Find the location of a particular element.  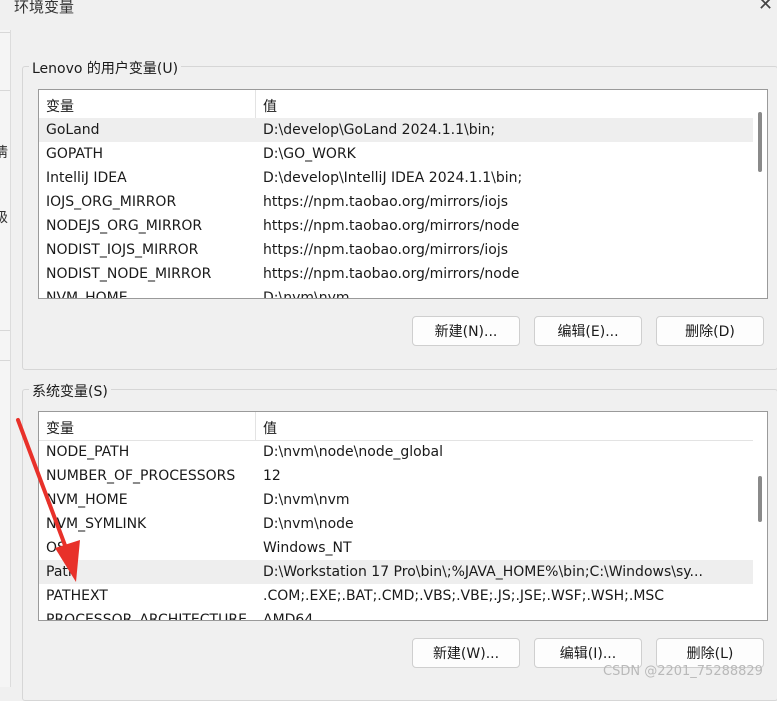

arrow-shaft is located at coordinates (42, 484).